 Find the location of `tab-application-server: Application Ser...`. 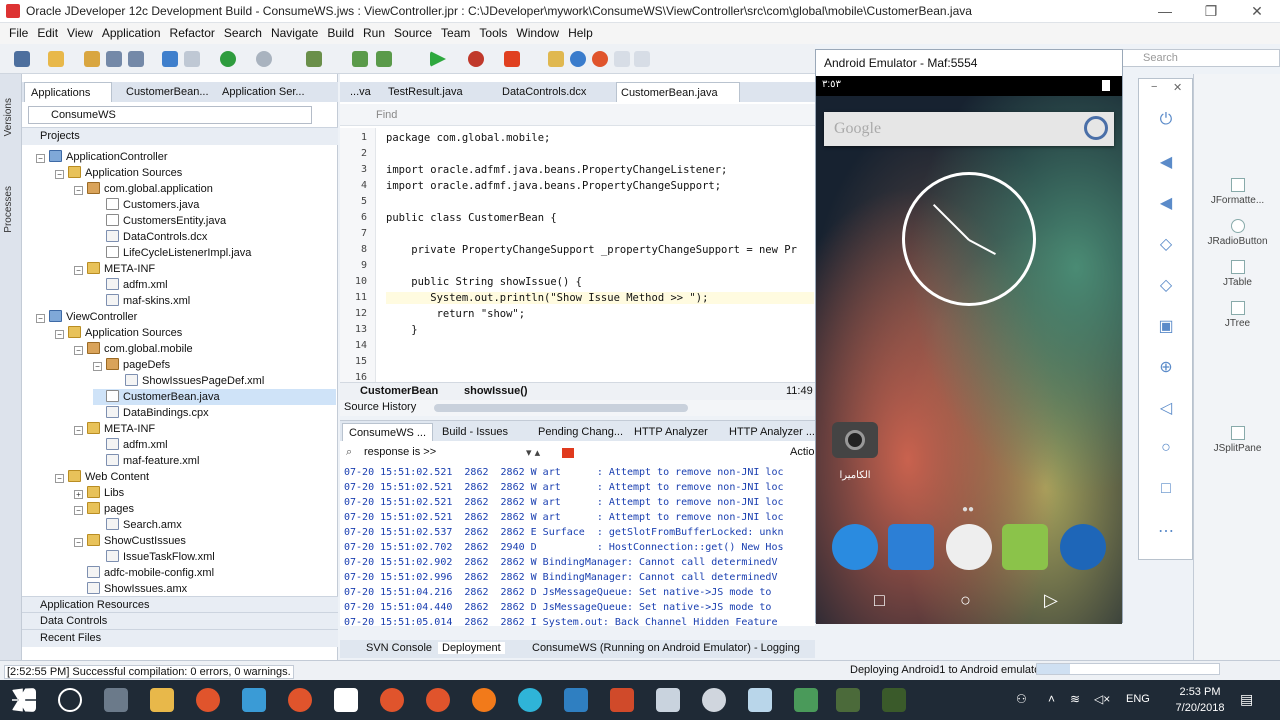

tab-application-server: Application Ser... is located at coordinates (261, 92).